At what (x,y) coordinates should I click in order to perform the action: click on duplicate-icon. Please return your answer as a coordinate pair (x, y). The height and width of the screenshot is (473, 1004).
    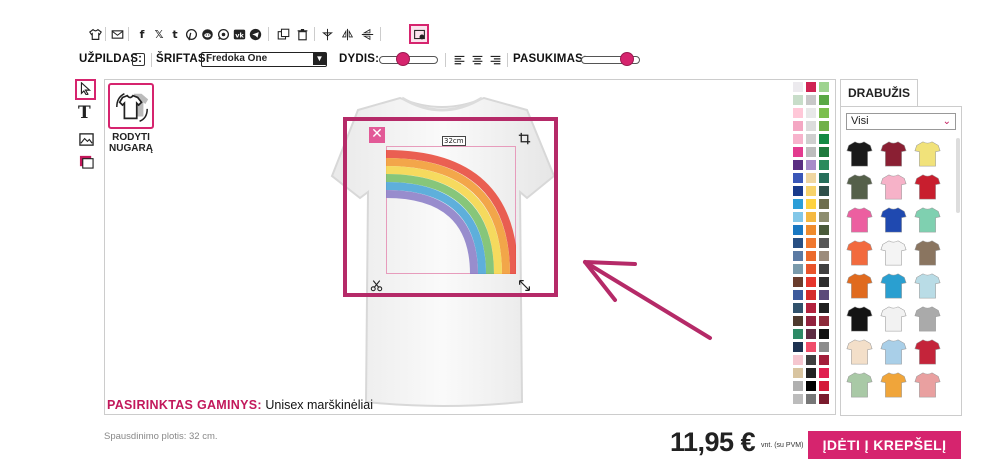
    Looking at the image, I should click on (283, 34).